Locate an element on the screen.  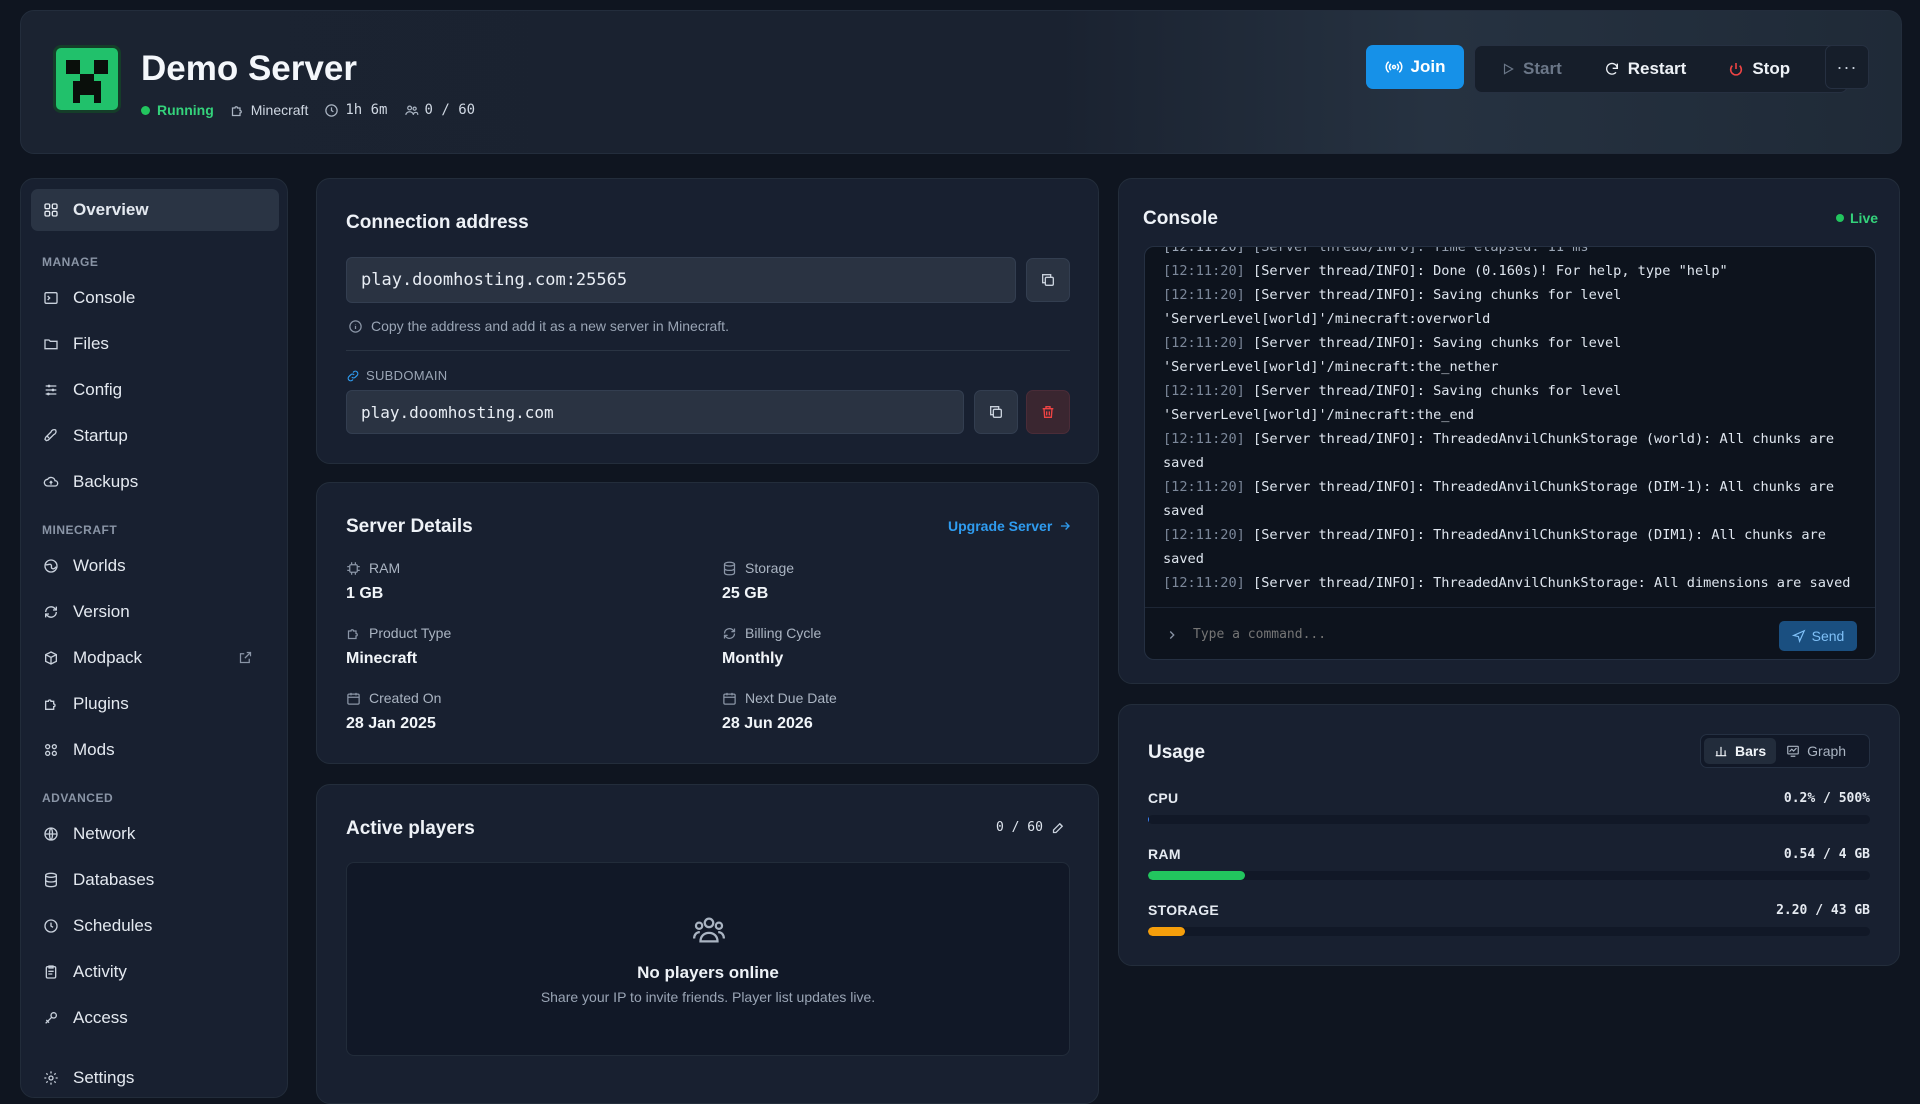
status-dot-icon is located at coordinates (145, 110).